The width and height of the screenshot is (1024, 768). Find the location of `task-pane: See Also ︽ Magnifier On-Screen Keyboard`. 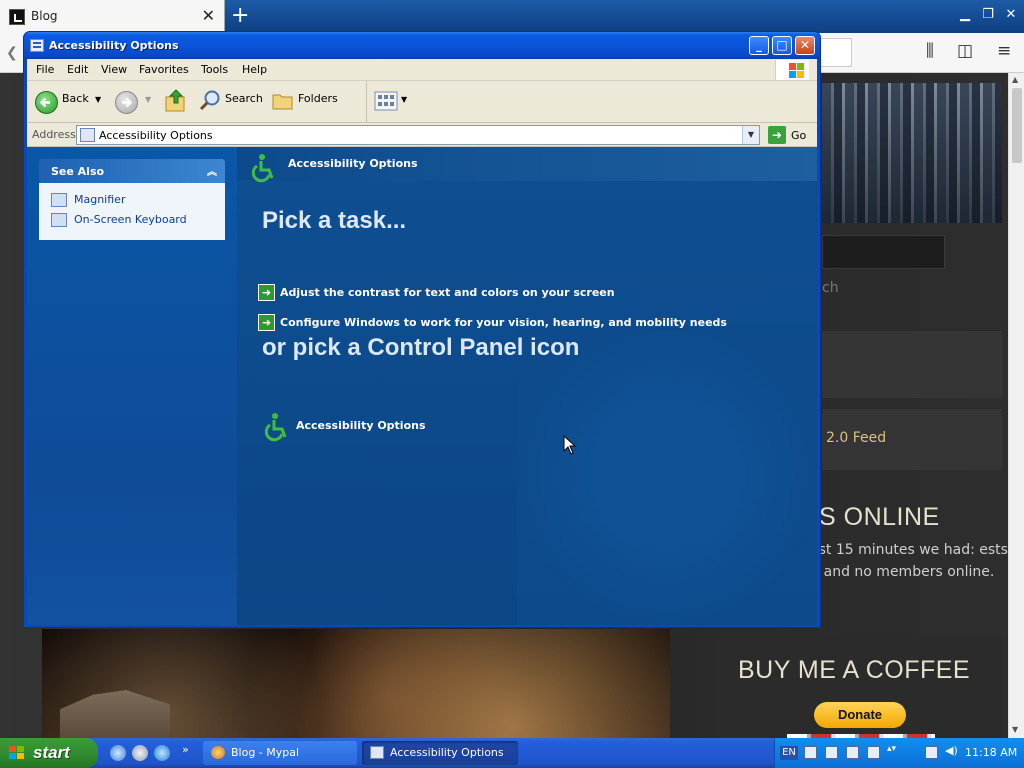

task-pane: See Also ︽ Magnifier On-Screen Keyboard is located at coordinates (132, 386).